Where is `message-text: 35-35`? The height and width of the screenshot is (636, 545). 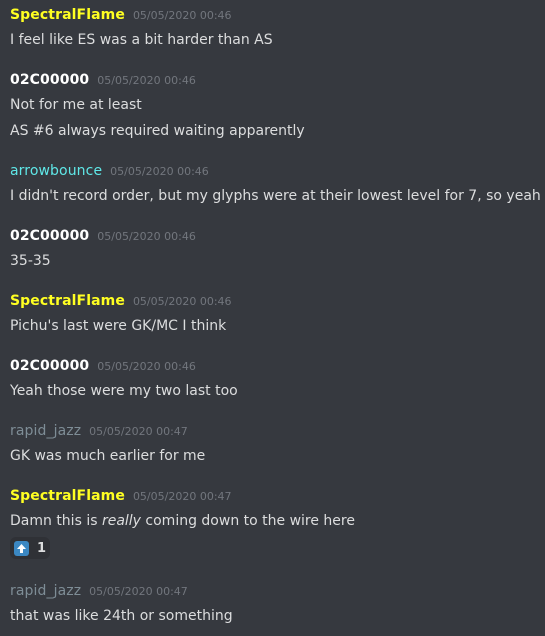 message-text: 35-35 is located at coordinates (30, 261).